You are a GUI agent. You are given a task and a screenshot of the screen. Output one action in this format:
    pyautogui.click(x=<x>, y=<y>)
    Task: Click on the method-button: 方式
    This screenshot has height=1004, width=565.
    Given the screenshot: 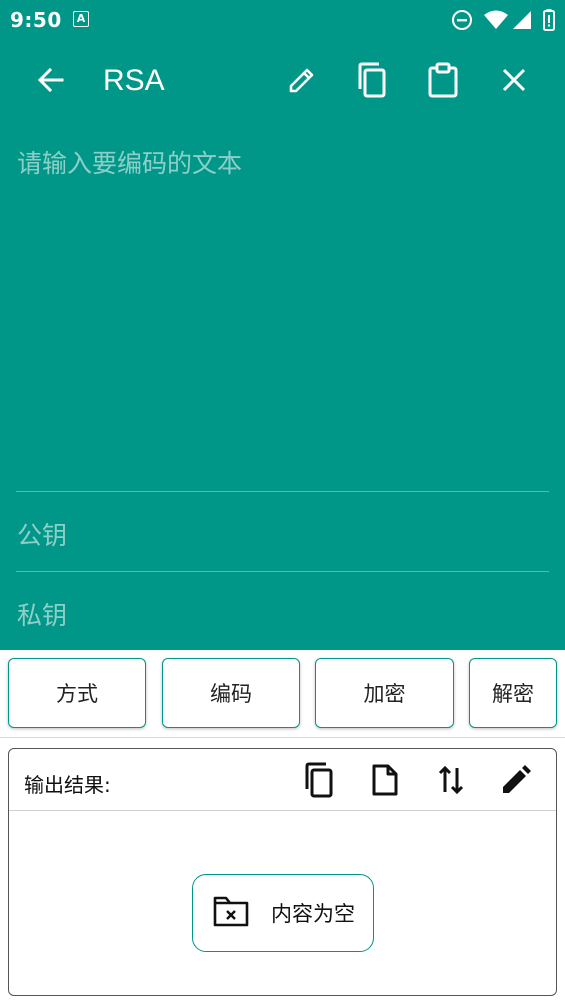 What is the action you would take?
    pyautogui.click(x=77, y=693)
    